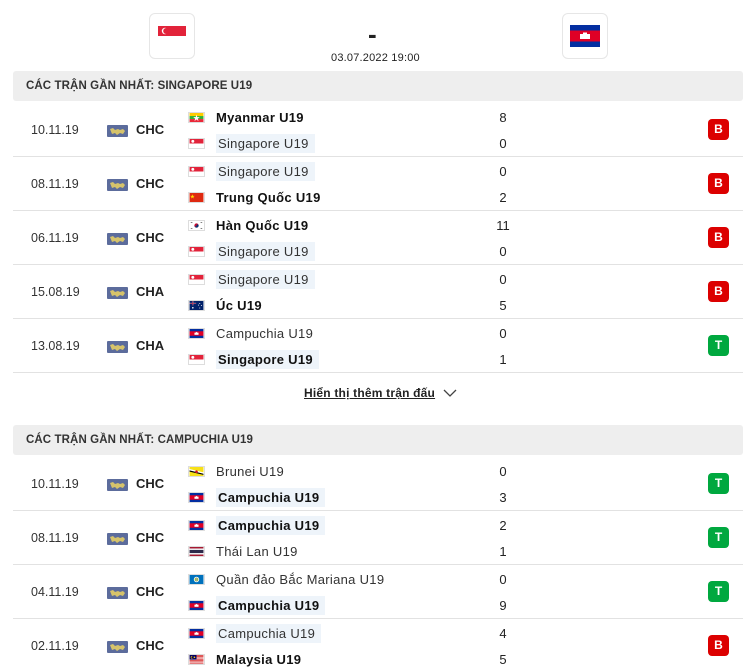  Describe the element at coordinates (196, 579) in the screenshot. I see `mariana-flag-icon` at that location.